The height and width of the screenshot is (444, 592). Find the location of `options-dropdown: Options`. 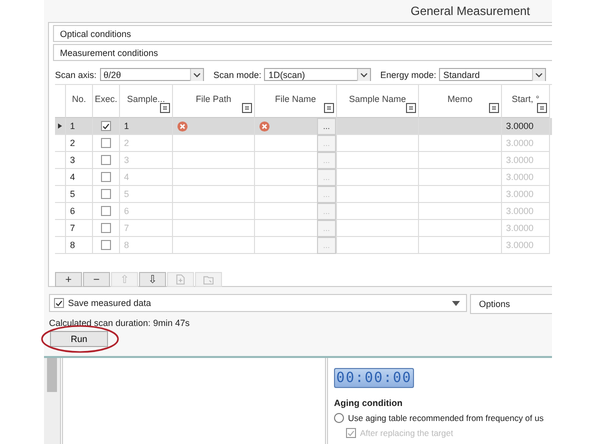

options-dropdown: Options is located at coordinates (511, 304).